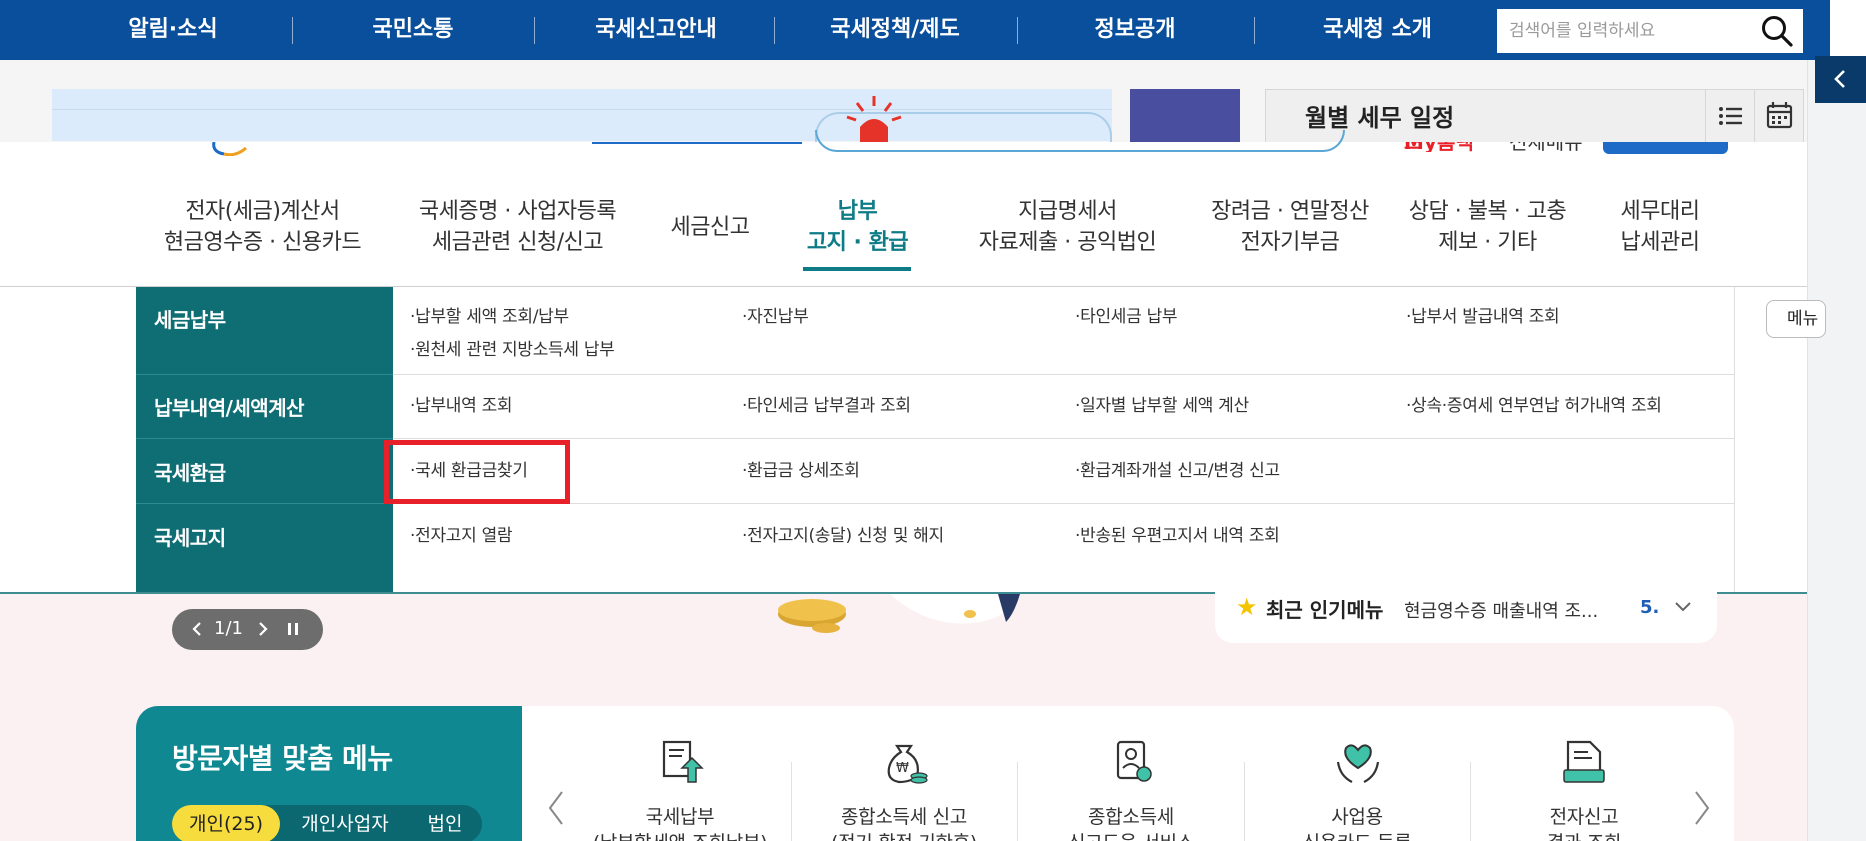 The height and width of the screenshot is (841, 1866). What do you see at coordinates (1483, 314) in the screenshot?
I see `link-payment-slip-history: ·납부서 발급내역 조회` at bounding box center [1483, 314].